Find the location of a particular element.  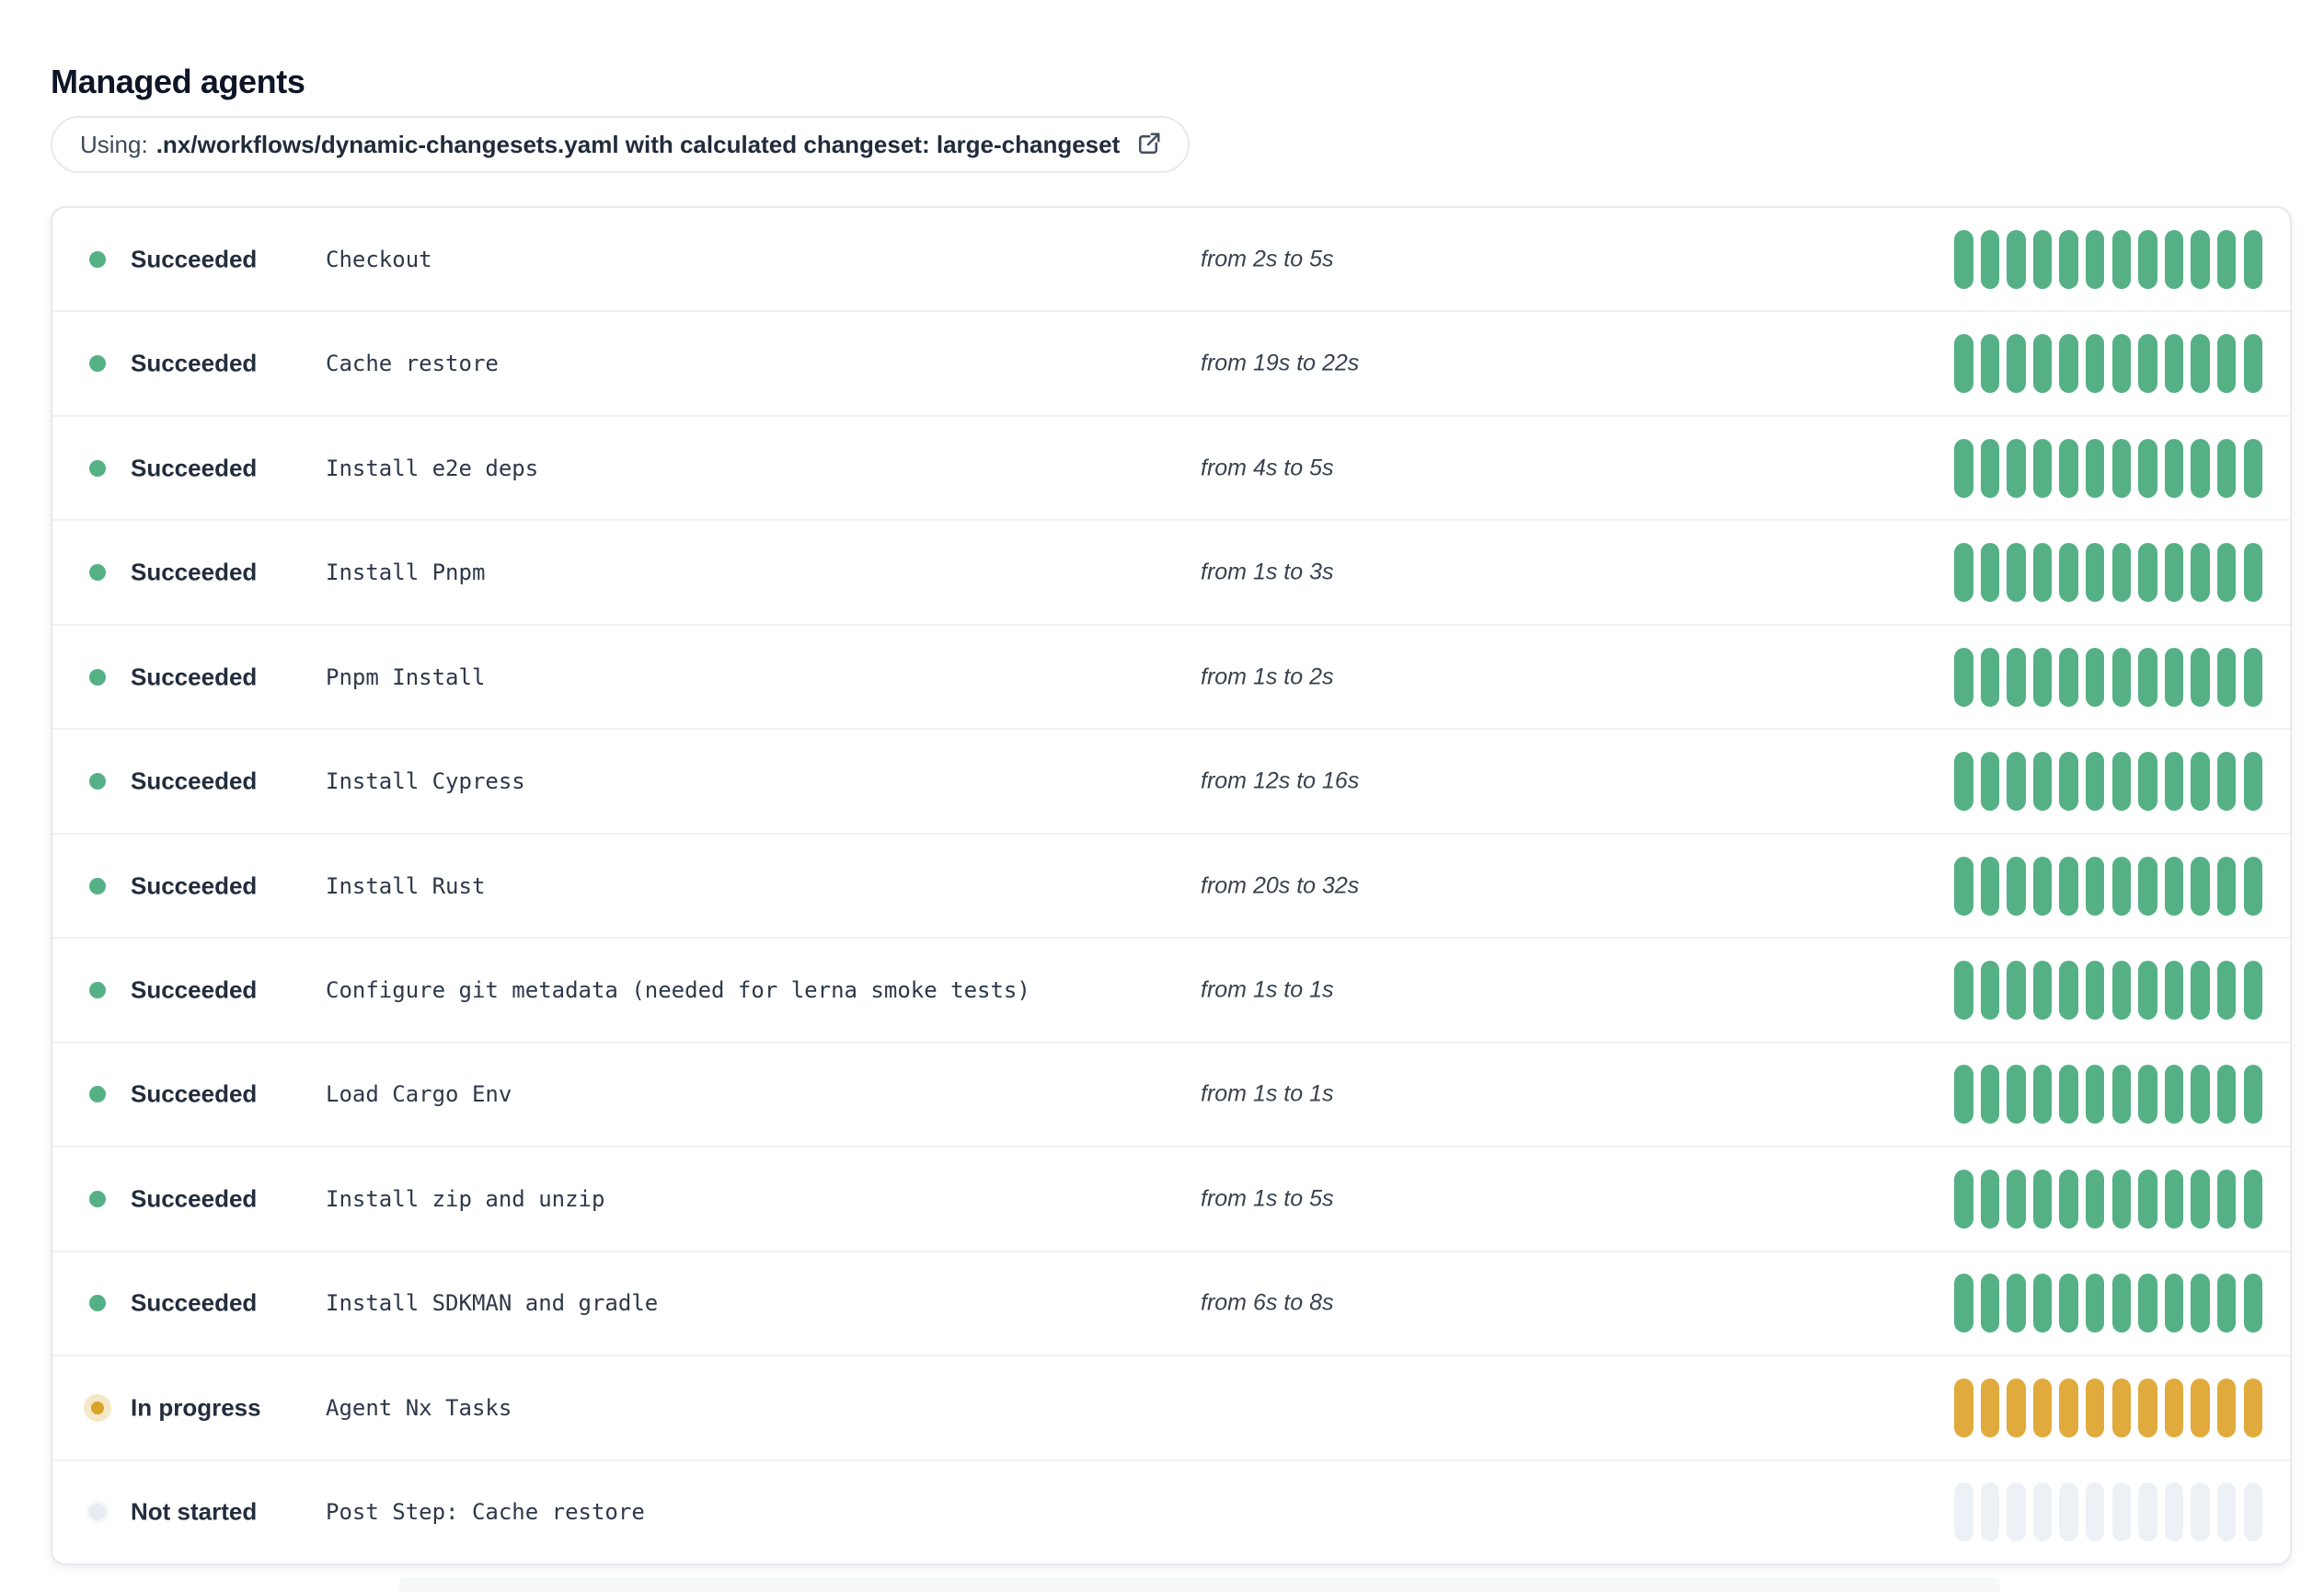

duration-text: from 1s to 1s is located at coordinates (1267, 989).